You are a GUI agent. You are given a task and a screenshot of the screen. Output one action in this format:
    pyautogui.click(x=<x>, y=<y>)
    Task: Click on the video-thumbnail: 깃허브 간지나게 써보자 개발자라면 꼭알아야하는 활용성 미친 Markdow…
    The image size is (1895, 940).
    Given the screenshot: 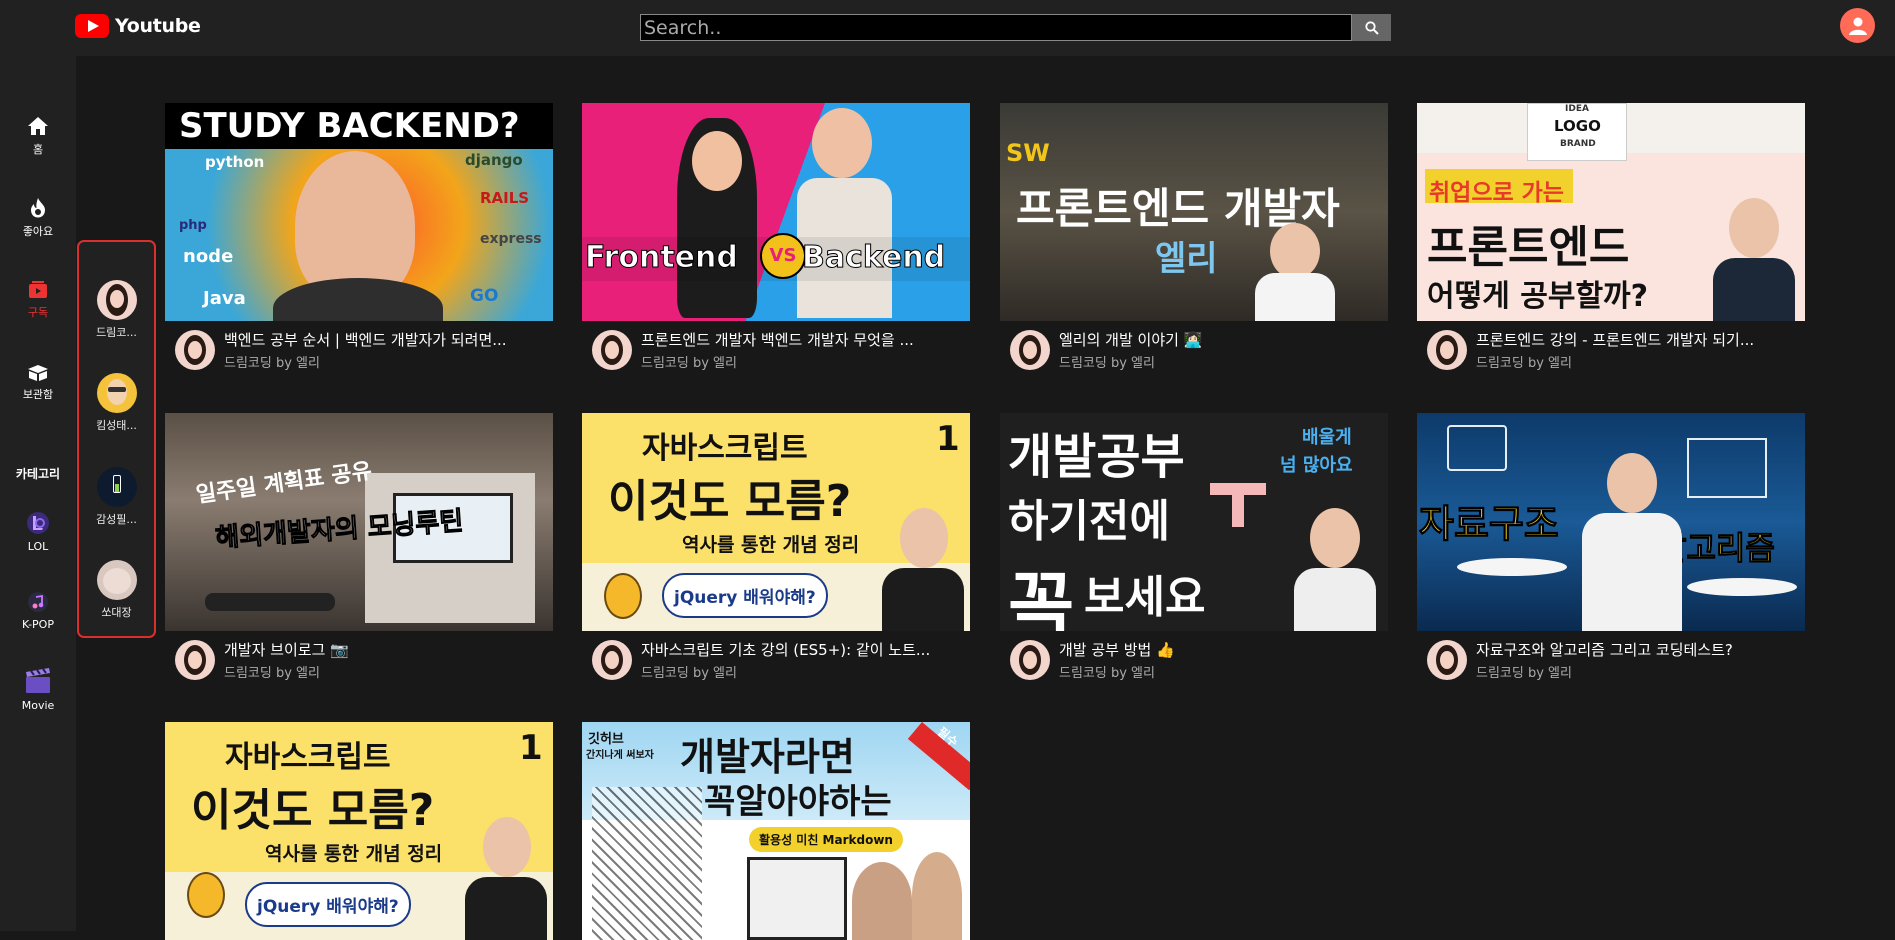 What is the action you would take?
    pyautogui.click(x=776, y=831)
    